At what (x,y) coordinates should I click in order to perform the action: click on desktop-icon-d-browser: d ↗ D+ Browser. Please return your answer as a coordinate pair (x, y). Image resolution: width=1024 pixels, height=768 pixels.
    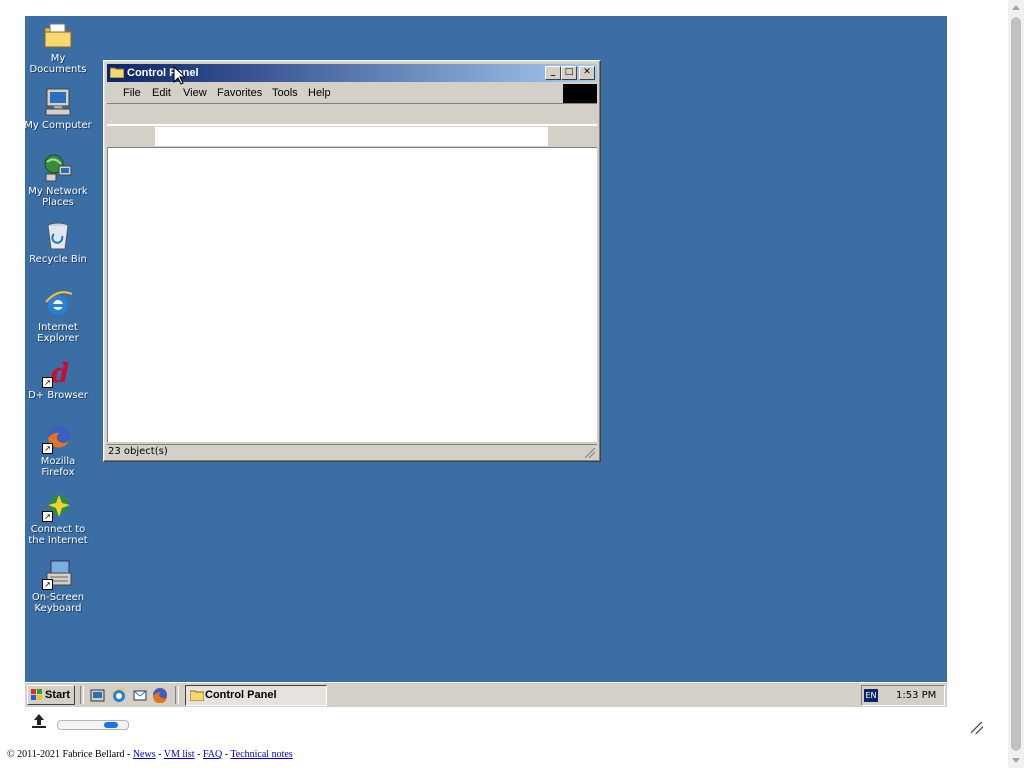
    Looking at the image, I should click on (59, 378).